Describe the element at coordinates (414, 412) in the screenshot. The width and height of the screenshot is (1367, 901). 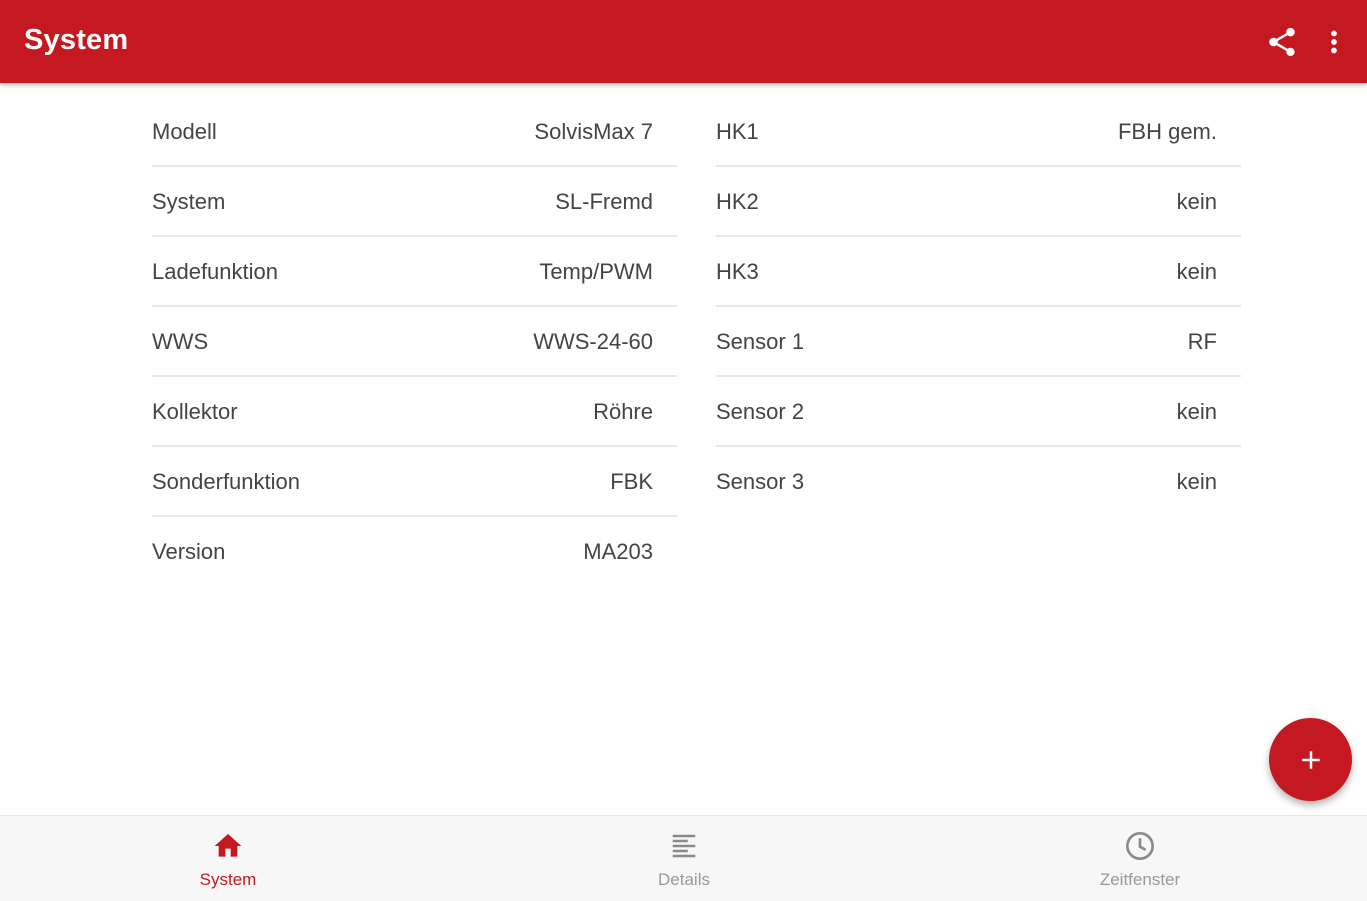
I see `info-row-kollektor: Kollektor Röhre` at that location.